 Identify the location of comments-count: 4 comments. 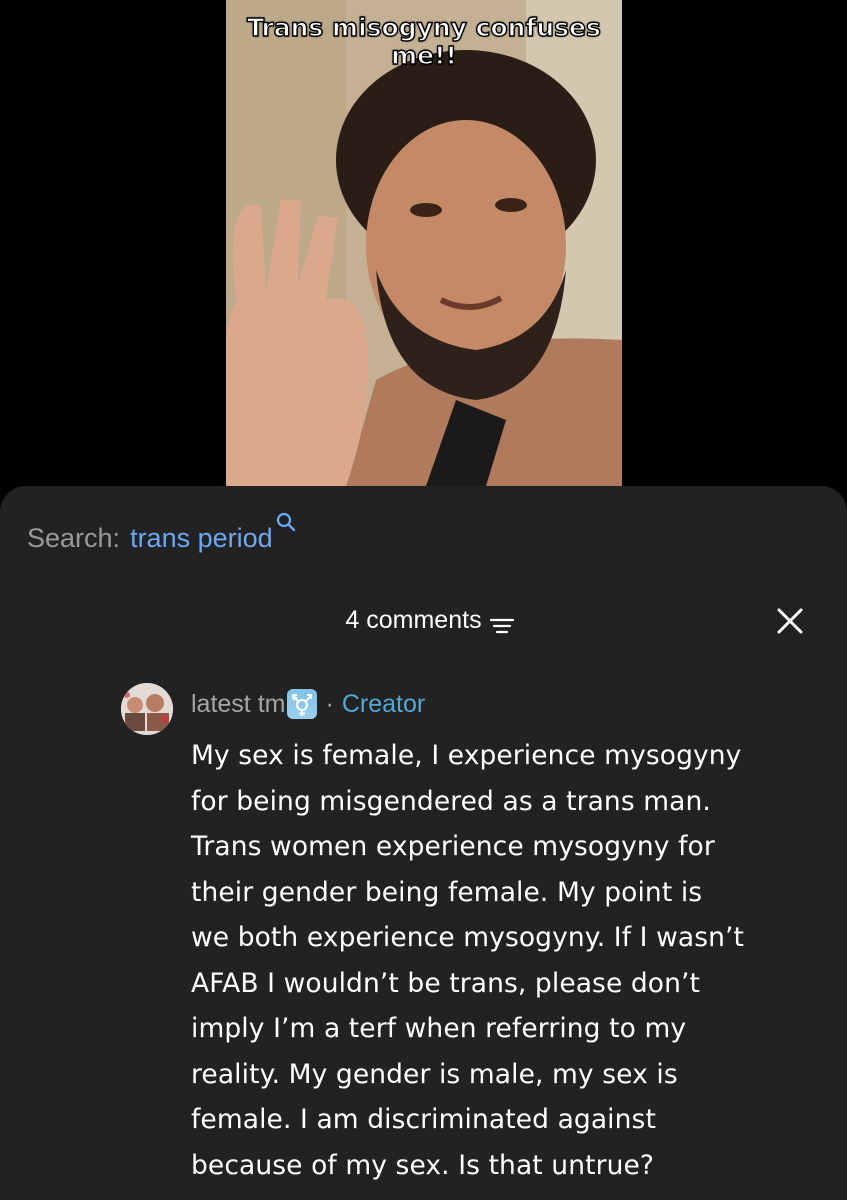
(413, 620).